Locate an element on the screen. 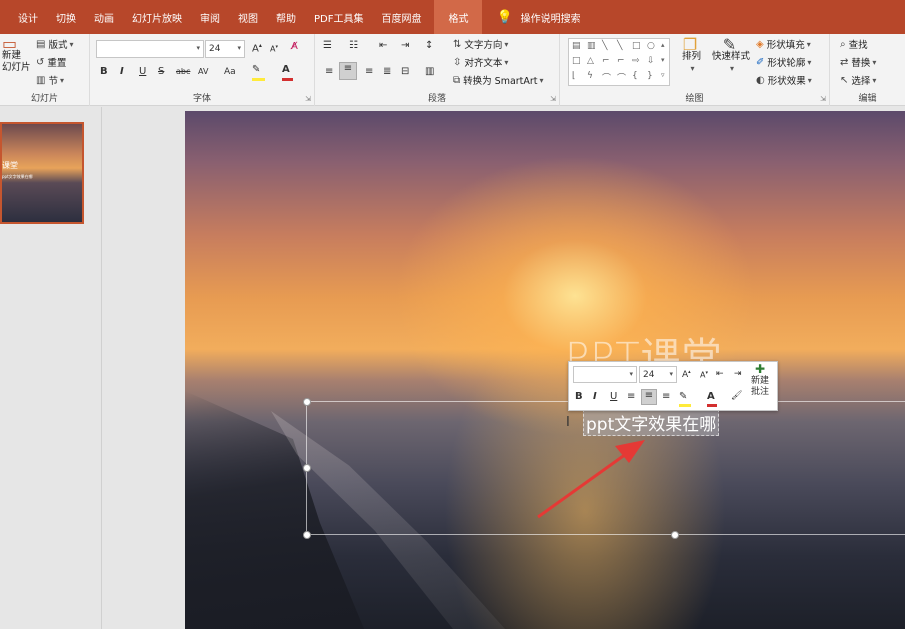  arrow-down-shape-icon: ⇩ is located at coordinates (651, 61).